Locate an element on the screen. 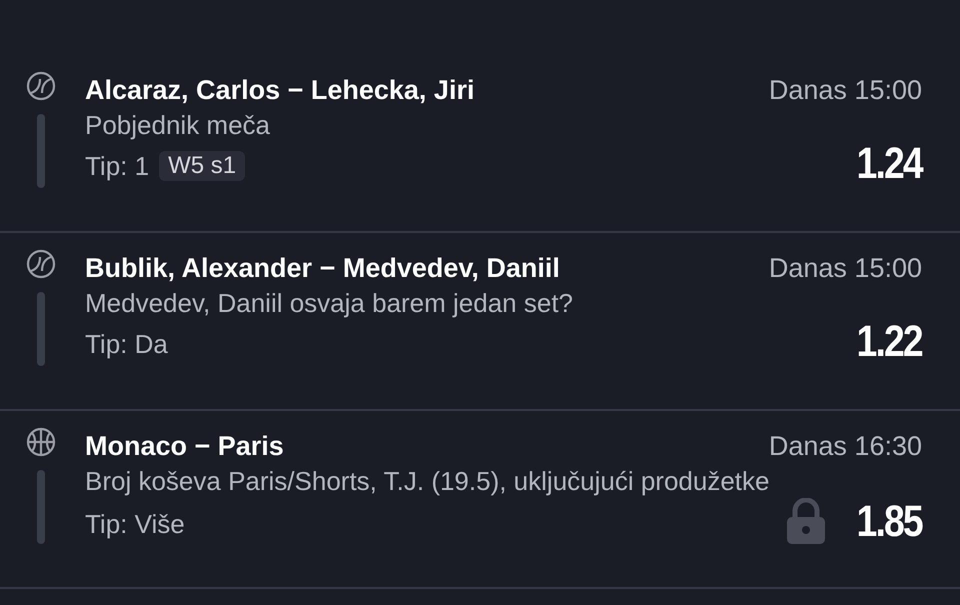 The height and width of the screenshot is (605, 960). match-title: Monaco − Paris is located at coordinates (184, 446).